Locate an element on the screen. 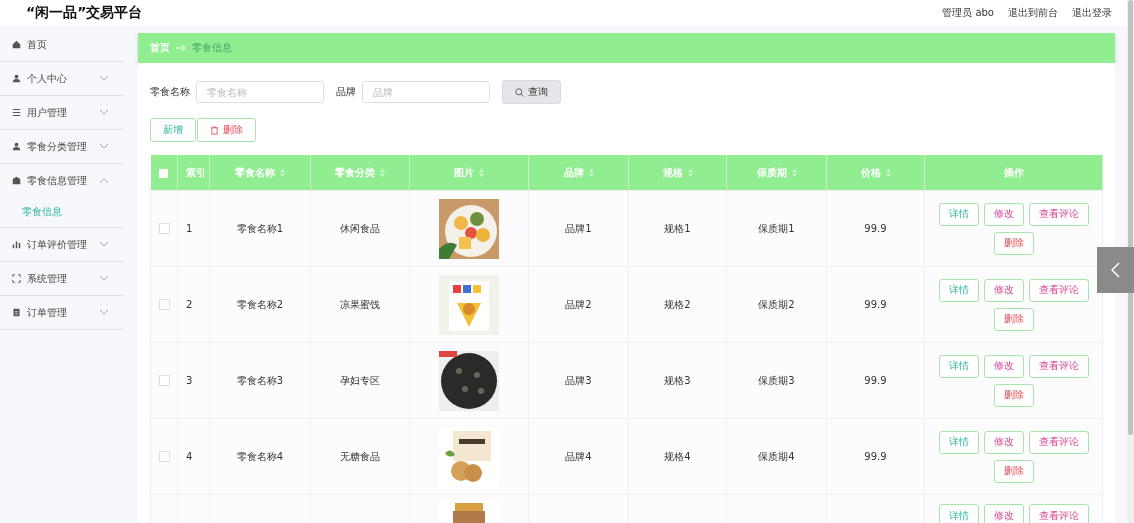  table-cell: 孕妇专区 is located at coordinates (360, 380).